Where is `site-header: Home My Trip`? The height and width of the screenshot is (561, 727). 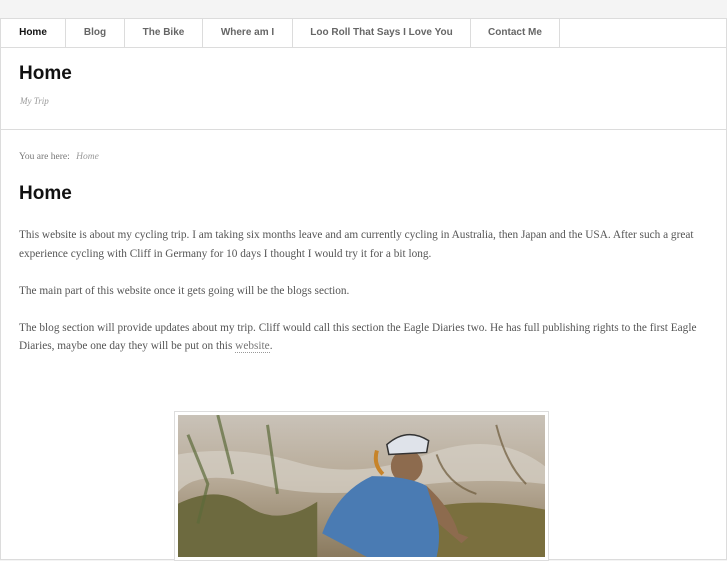 site-header: Home My Trip is located at coordinates (363, 89).